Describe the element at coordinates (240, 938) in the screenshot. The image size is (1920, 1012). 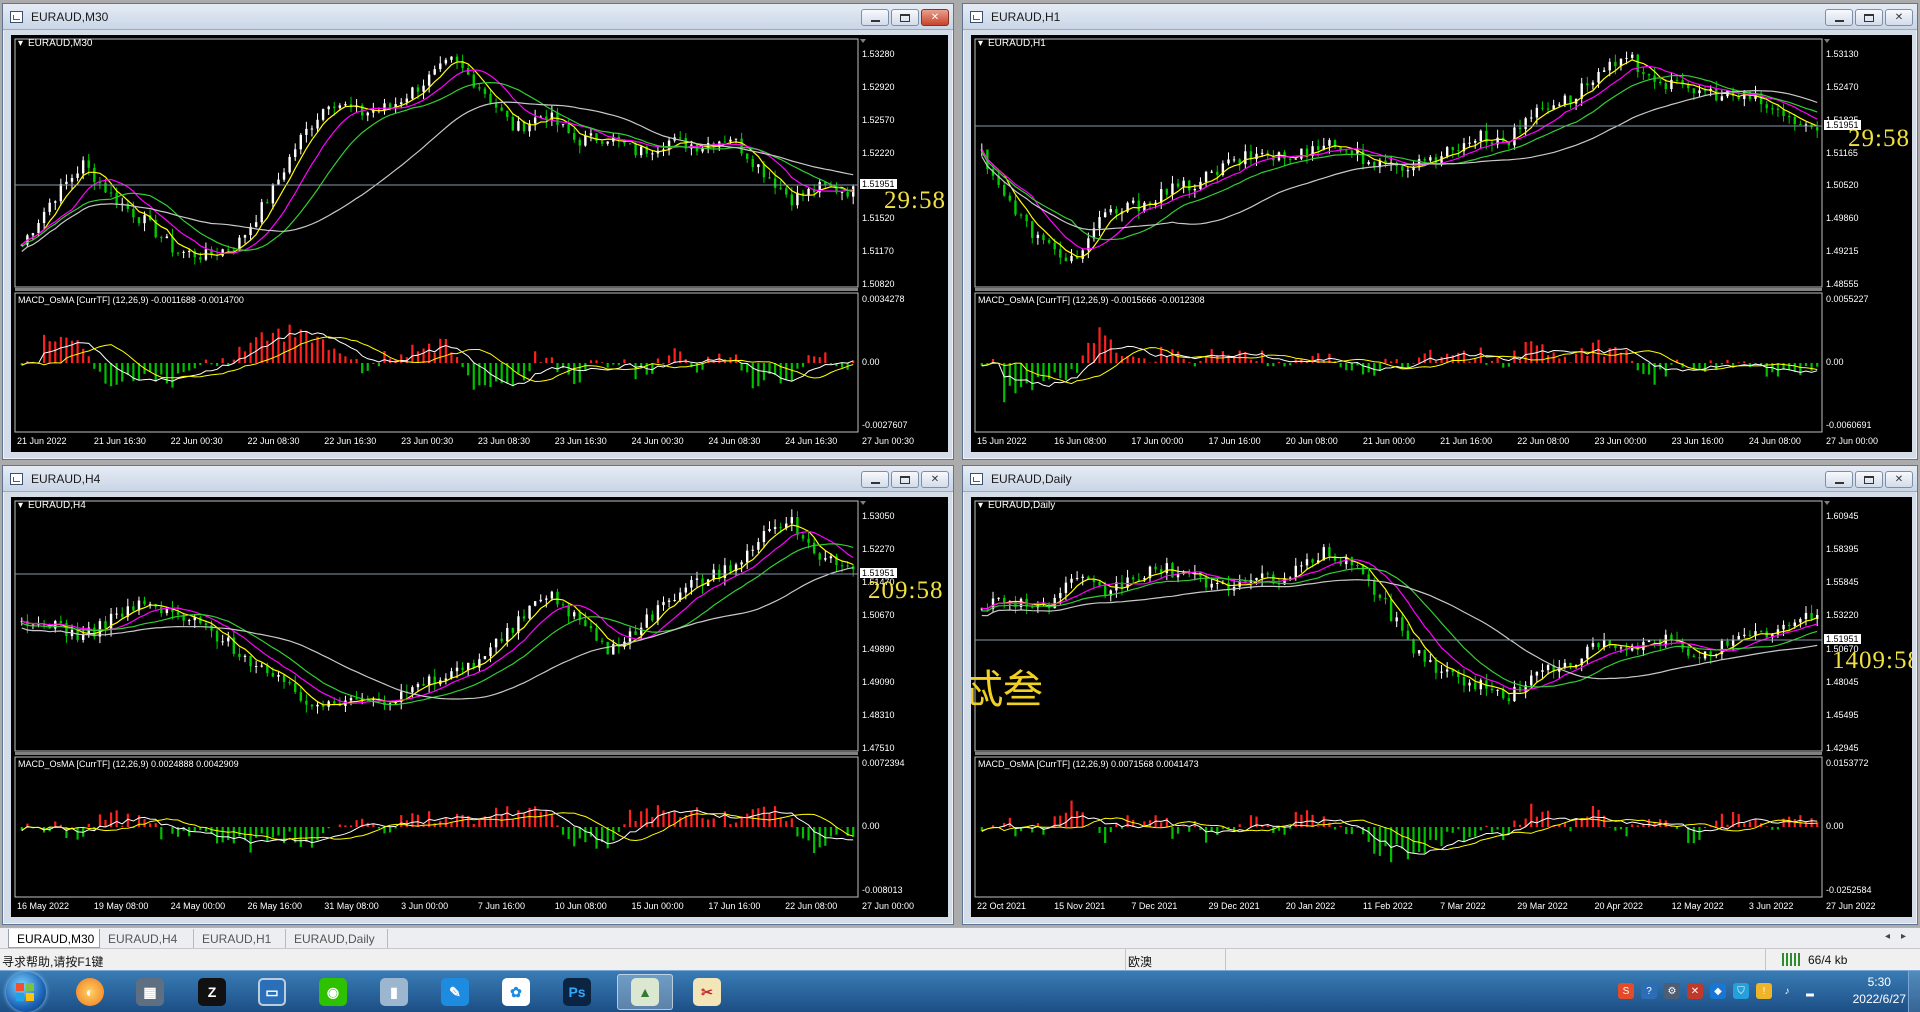
I see `chart-tab: EURAUD,H1` at that location.